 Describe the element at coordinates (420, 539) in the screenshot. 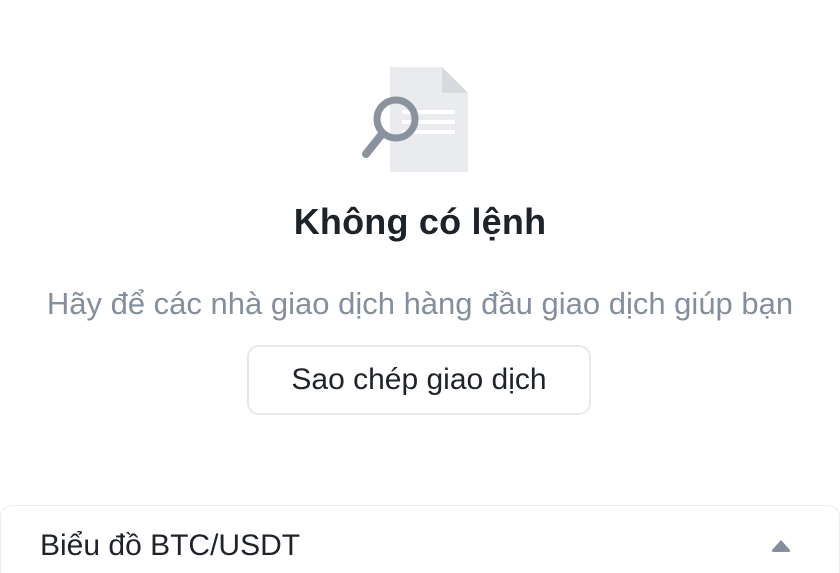

I see `chart-panel-header: Biểu đồ BTC/USDT` at that location.